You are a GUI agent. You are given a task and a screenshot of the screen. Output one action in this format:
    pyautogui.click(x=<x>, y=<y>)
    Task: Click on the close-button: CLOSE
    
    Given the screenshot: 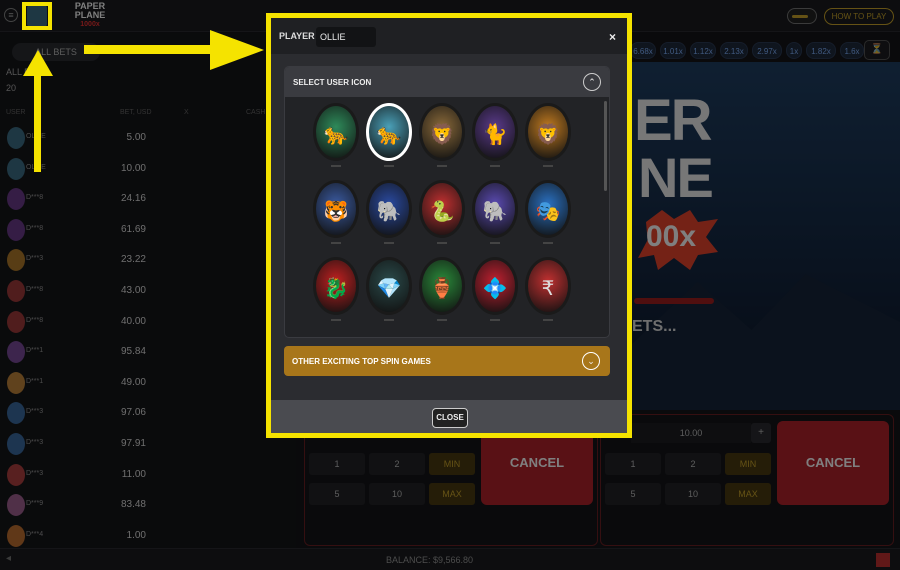 What is the action you would take?
    pyautogui.click(x=450, y=418)
    